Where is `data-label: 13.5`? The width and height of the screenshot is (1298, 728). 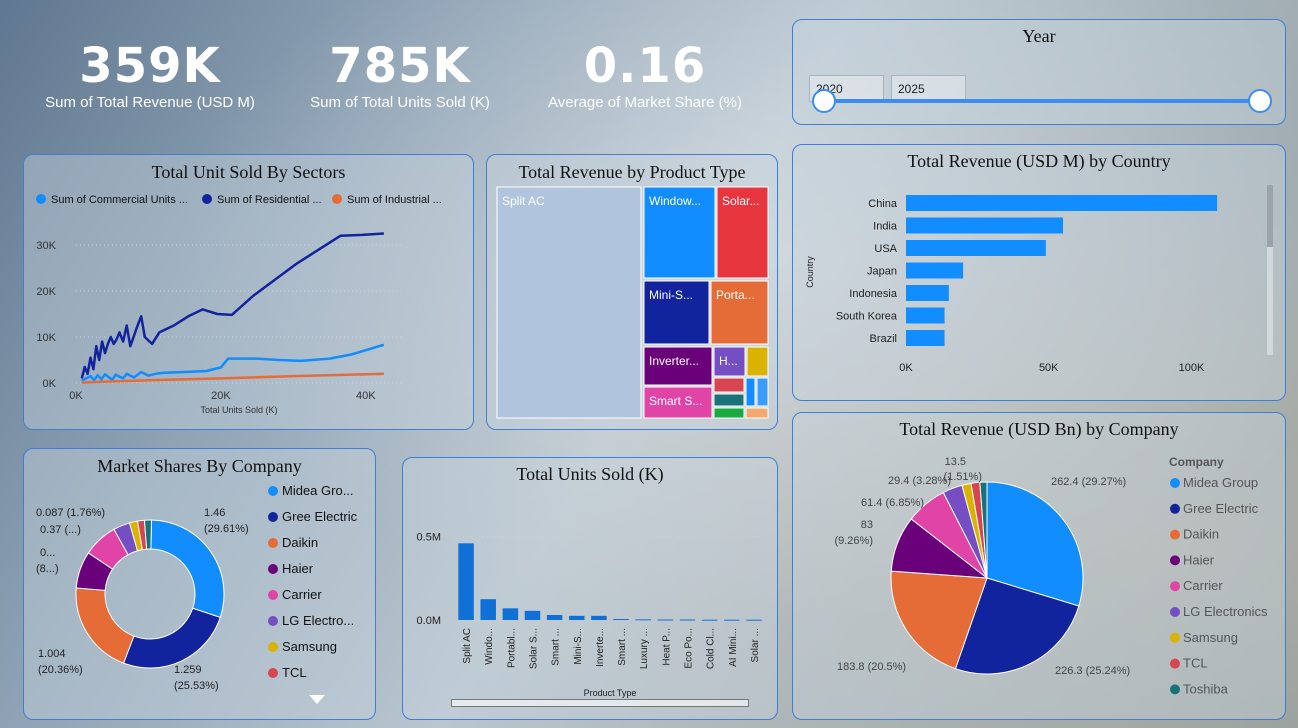
data-label: 13.5 is located at coordinates (955, 462).